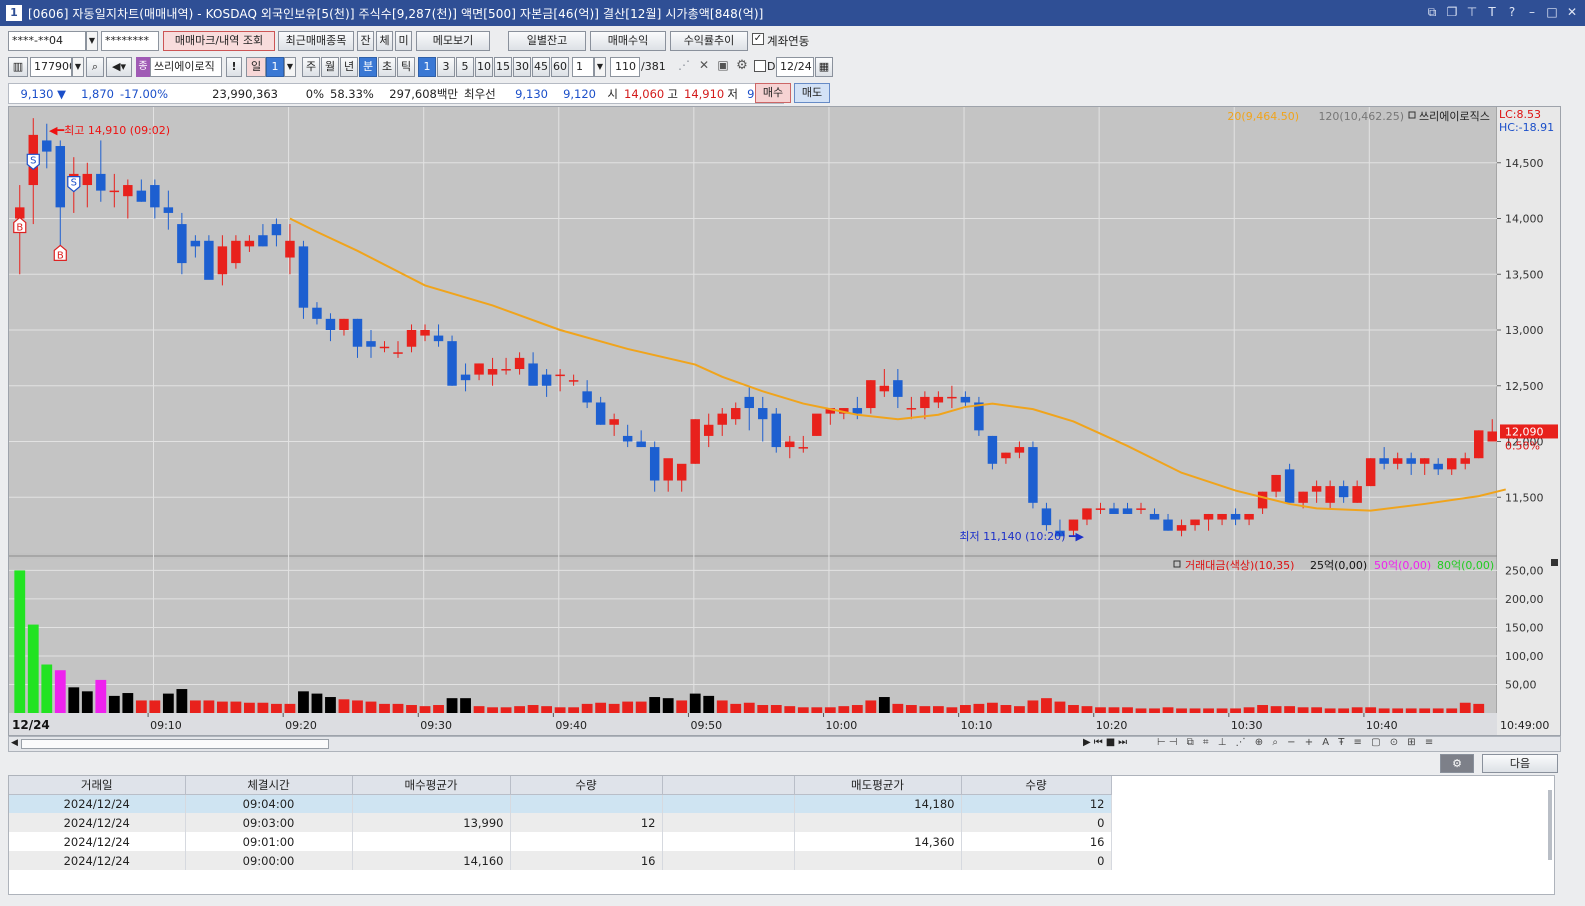  I want to click on period-dropdown-icon: ▼, so click(290, 67).